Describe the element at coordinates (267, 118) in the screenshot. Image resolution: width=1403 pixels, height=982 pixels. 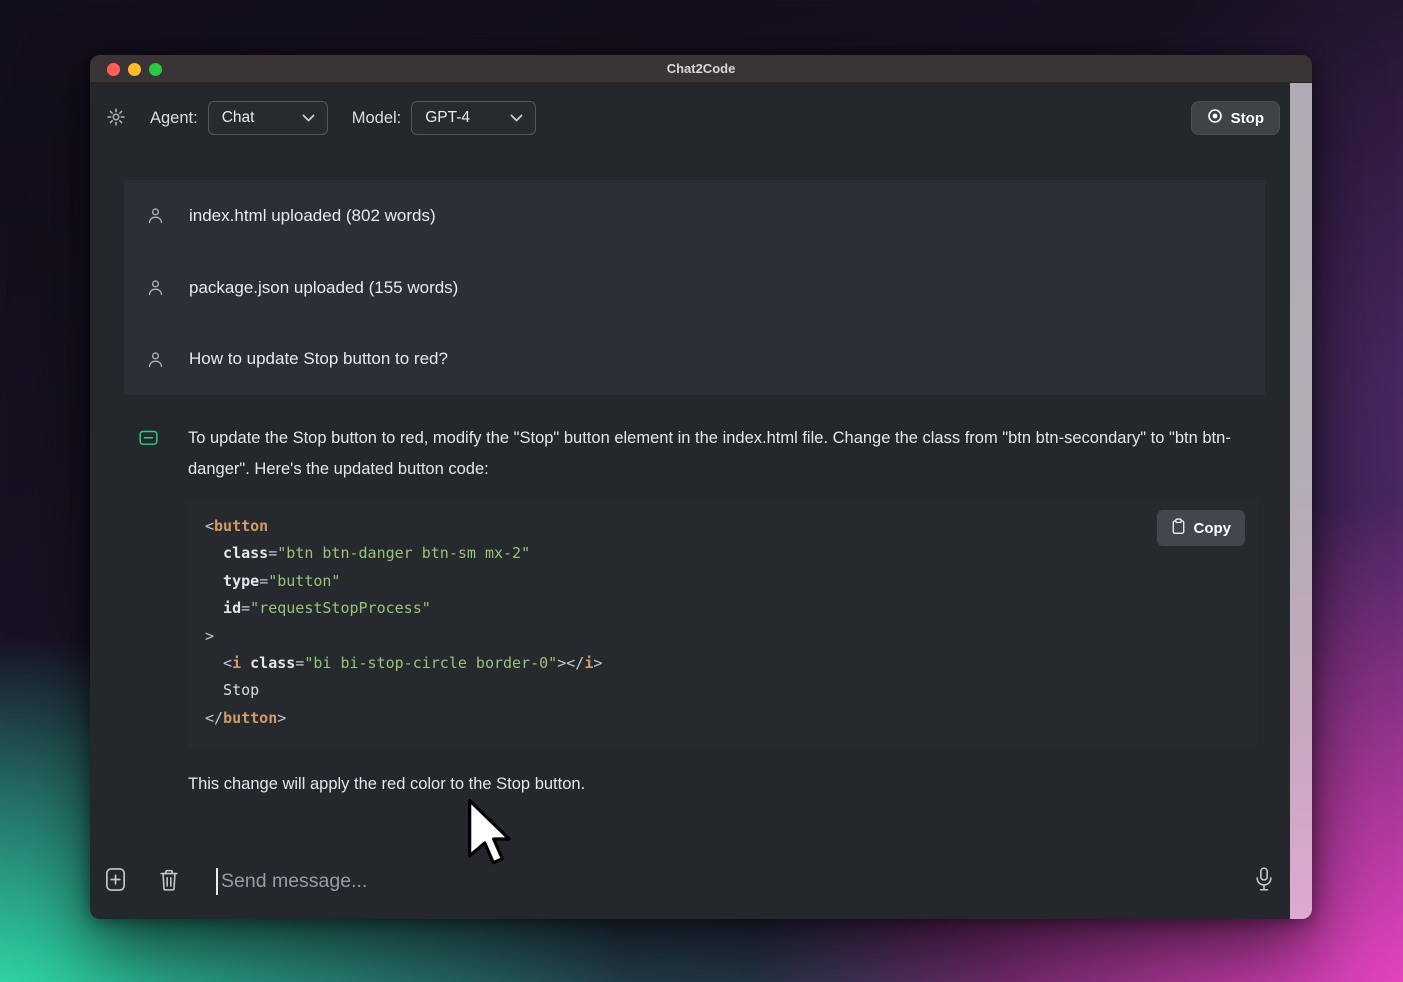
I see `agent-select: Chat` at that location.